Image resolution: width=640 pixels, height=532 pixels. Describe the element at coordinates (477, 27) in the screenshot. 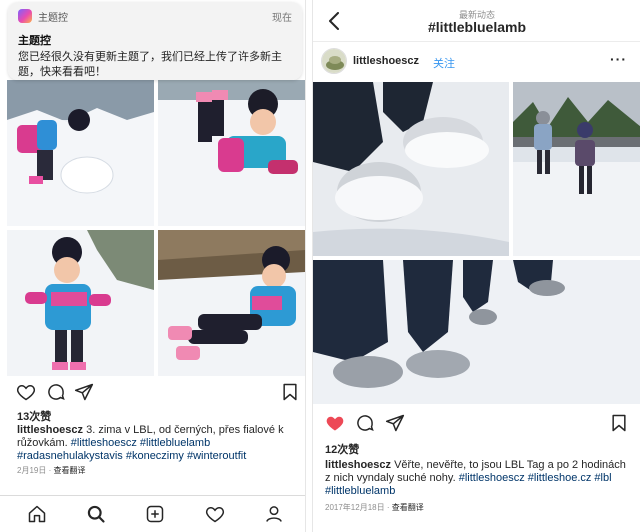

I see `nav-title: #littlebluelamb` at that location.